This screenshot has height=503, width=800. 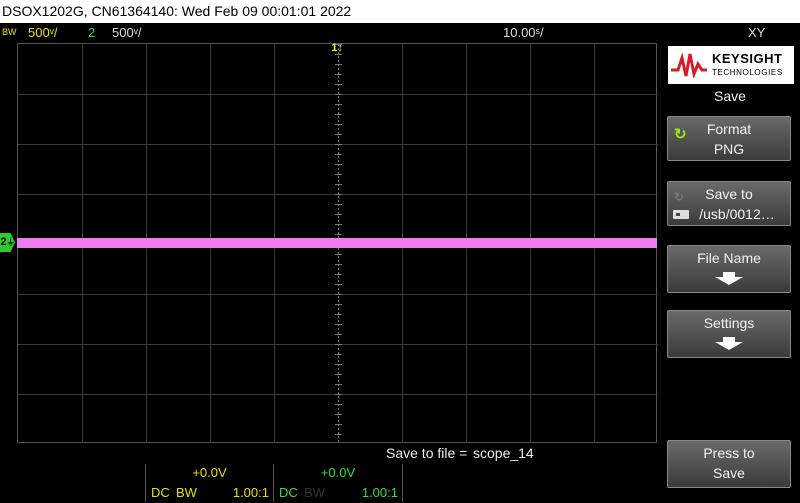 What do you see at coordinates (729, 258) in the screenshot?
I see `file-name-label: File Name` at bounding box center [729, 258].